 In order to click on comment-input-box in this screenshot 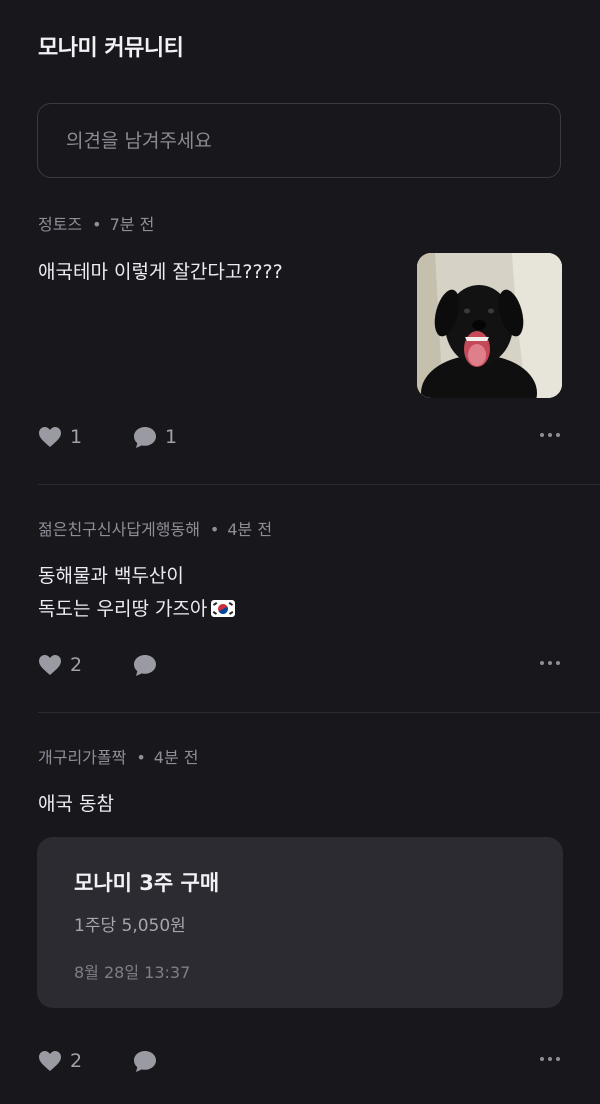, I will do `click(299, 140)`.